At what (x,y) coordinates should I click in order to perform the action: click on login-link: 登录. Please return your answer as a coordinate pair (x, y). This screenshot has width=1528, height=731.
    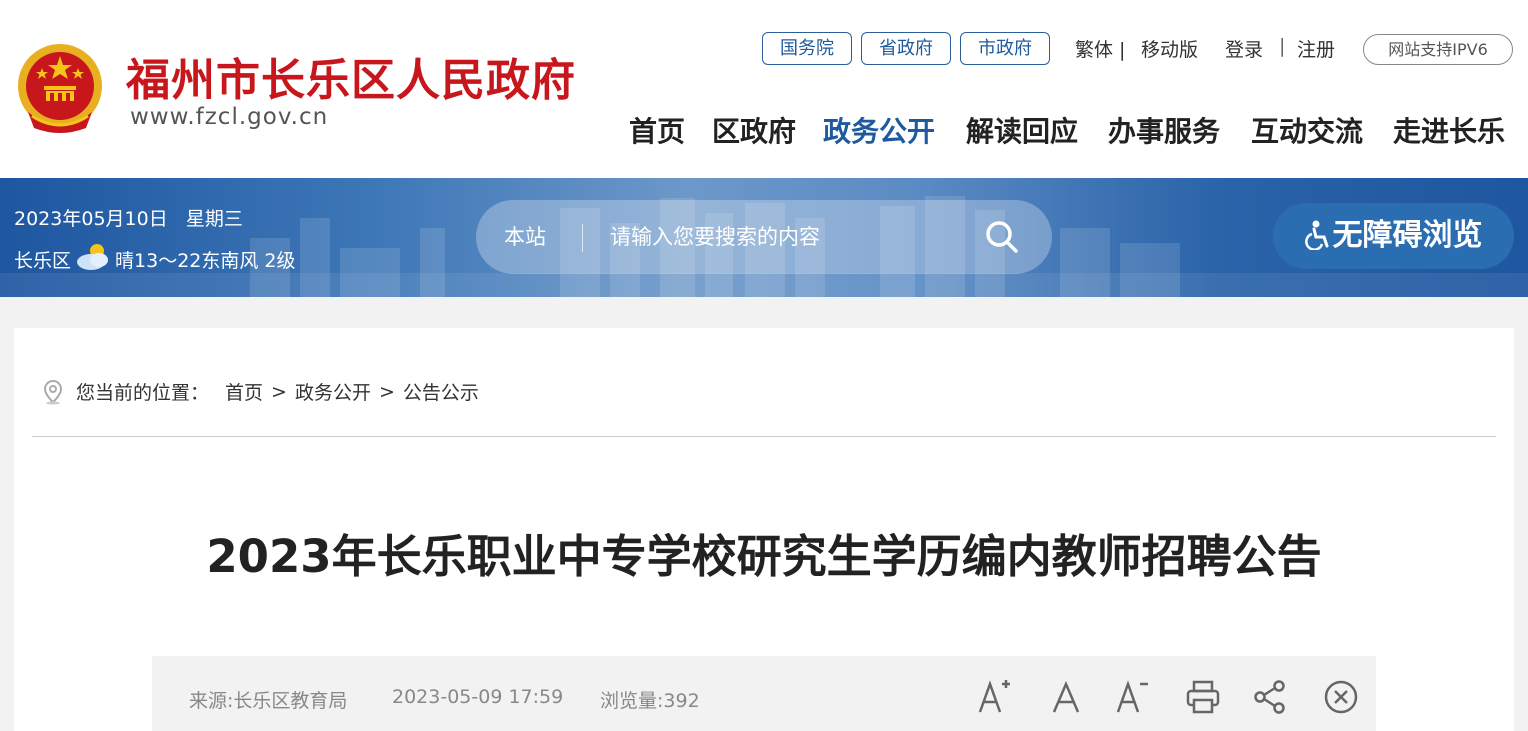
    Looking at the image, I should click on (1244, 48).